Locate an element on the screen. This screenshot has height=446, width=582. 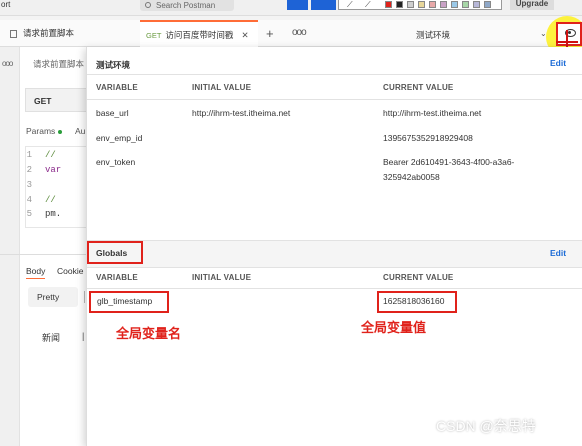
upgrade-button: Upgrade is located at coordinates (532, 5).